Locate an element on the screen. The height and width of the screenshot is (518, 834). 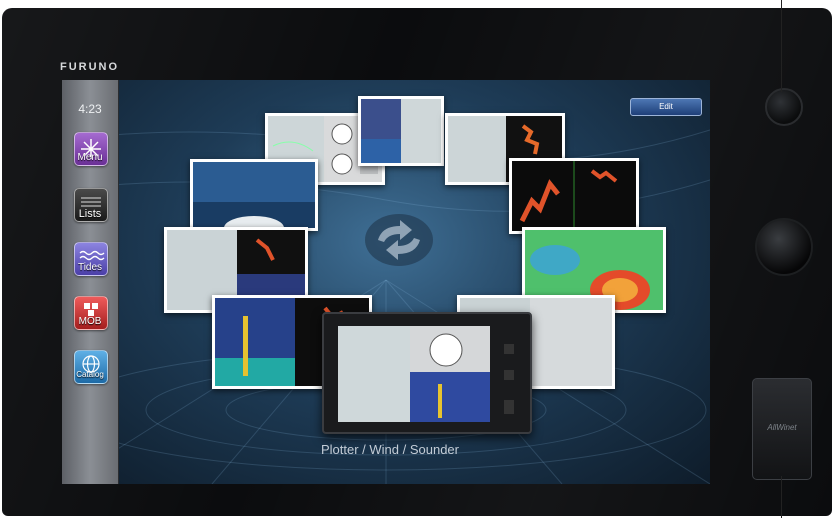
power-button is located at coordinates (784, 107).